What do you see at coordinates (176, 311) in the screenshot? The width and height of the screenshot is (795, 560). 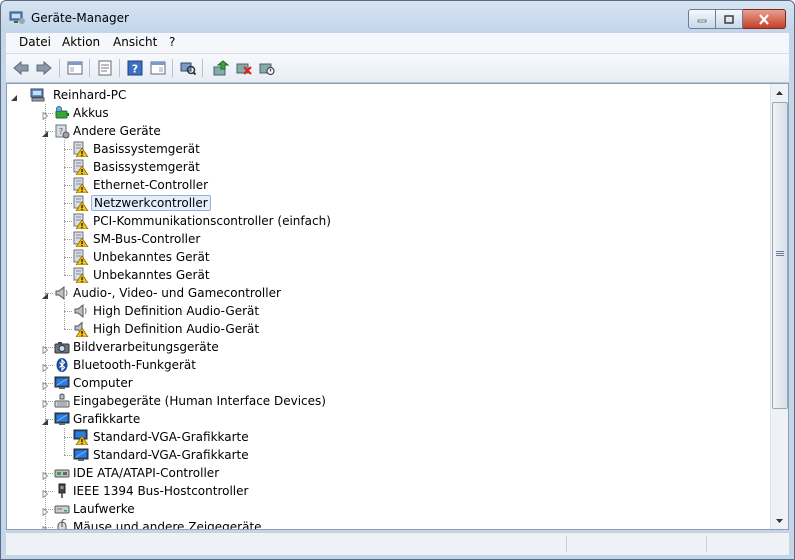 I see `tree-node-label: High Definition Audio-Gerät` at bounding box center [176, 311].